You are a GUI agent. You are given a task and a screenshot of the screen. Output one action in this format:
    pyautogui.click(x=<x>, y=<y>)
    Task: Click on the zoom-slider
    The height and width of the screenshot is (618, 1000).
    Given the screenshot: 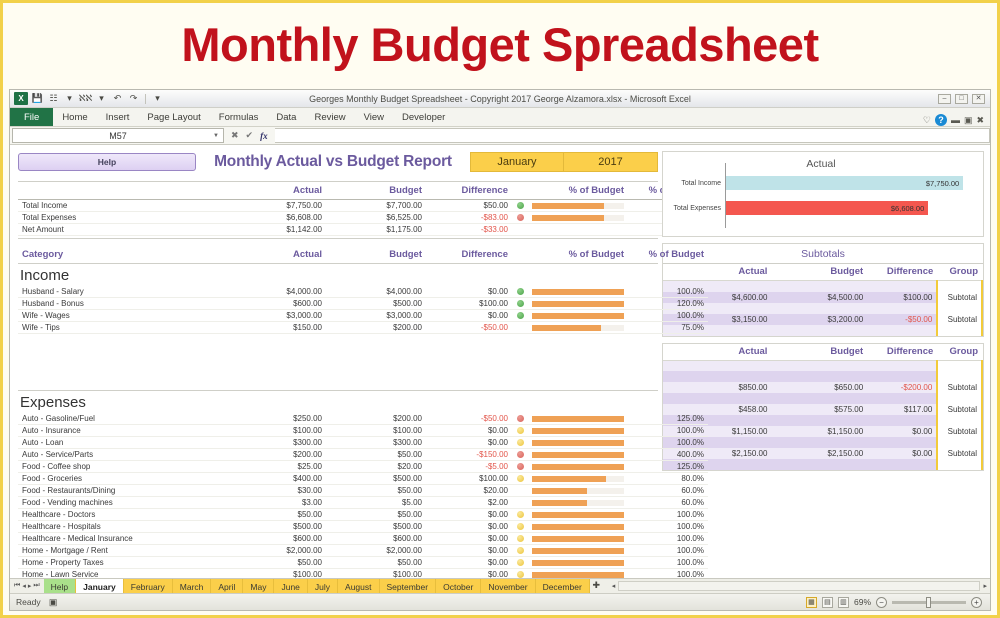 What is the action you would take?
    pyautogui.click(x=929, y=602)
    